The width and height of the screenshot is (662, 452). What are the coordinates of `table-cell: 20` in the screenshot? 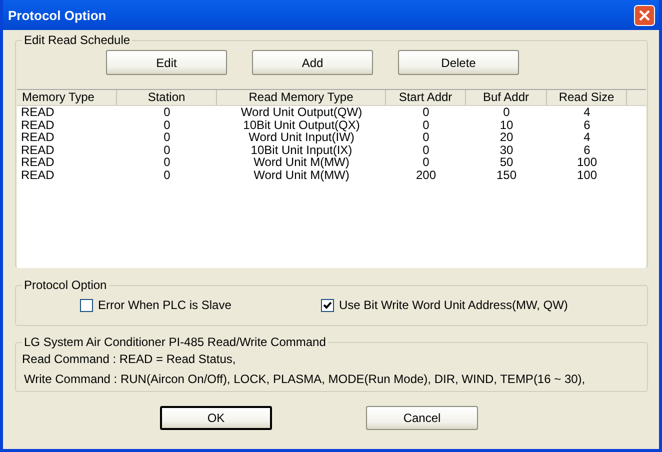 It's located at (507, 137).